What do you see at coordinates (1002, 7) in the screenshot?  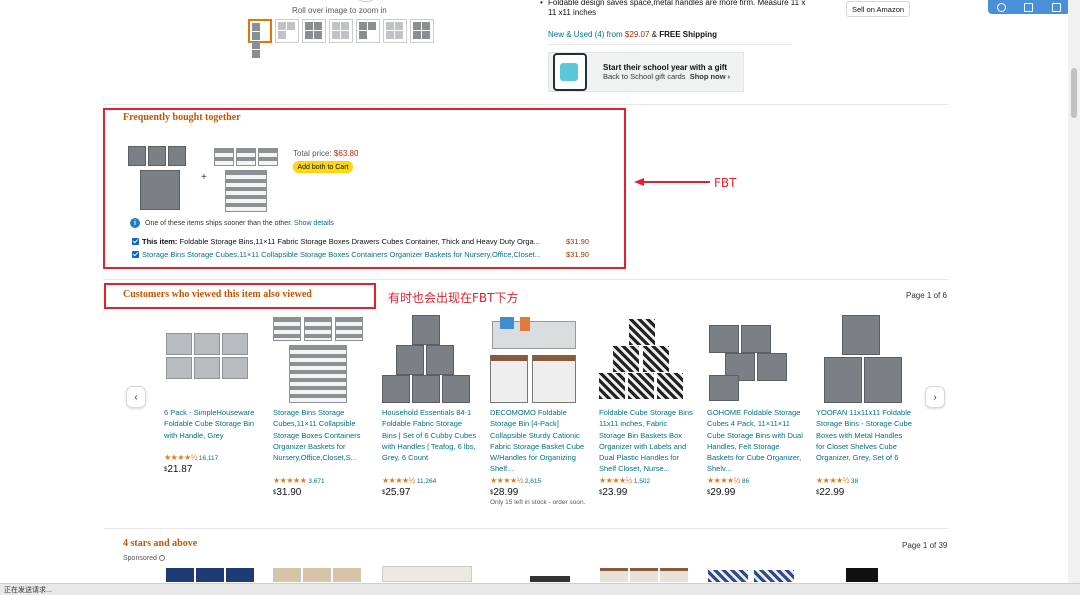 I see `clock-icon` at bounding box center [1002, 7].